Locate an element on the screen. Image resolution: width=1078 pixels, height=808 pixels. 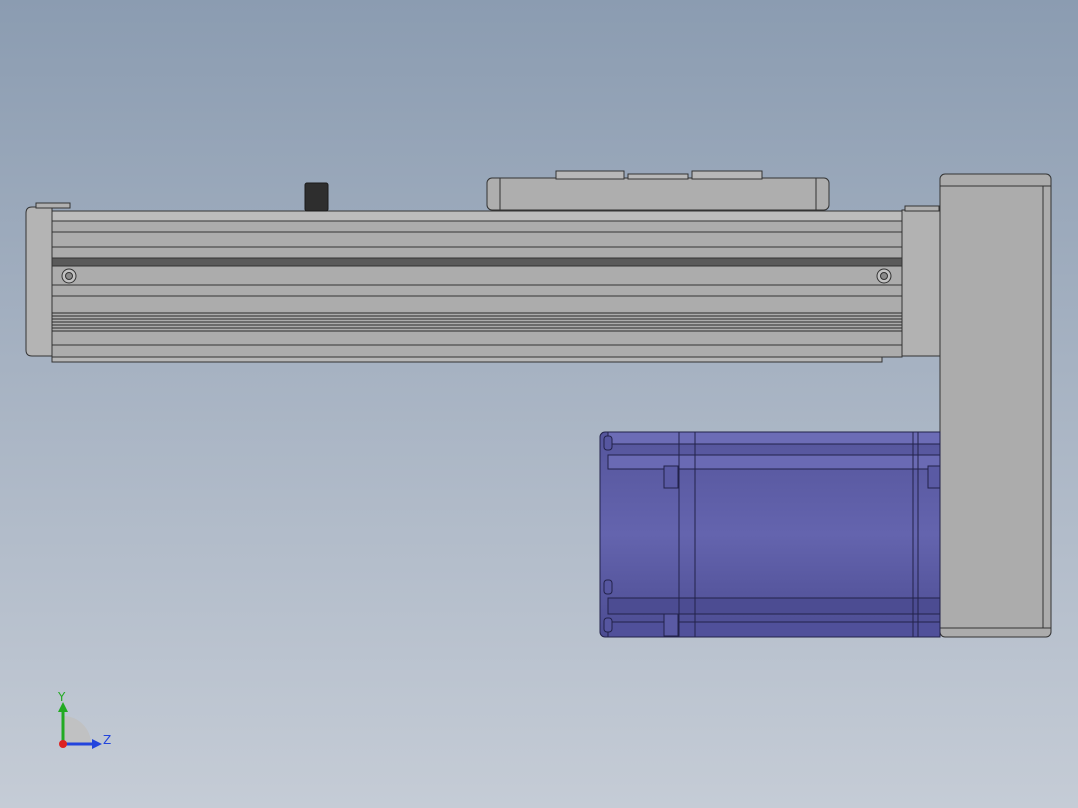
motor-top-rib is located at coordinates (774, 438).